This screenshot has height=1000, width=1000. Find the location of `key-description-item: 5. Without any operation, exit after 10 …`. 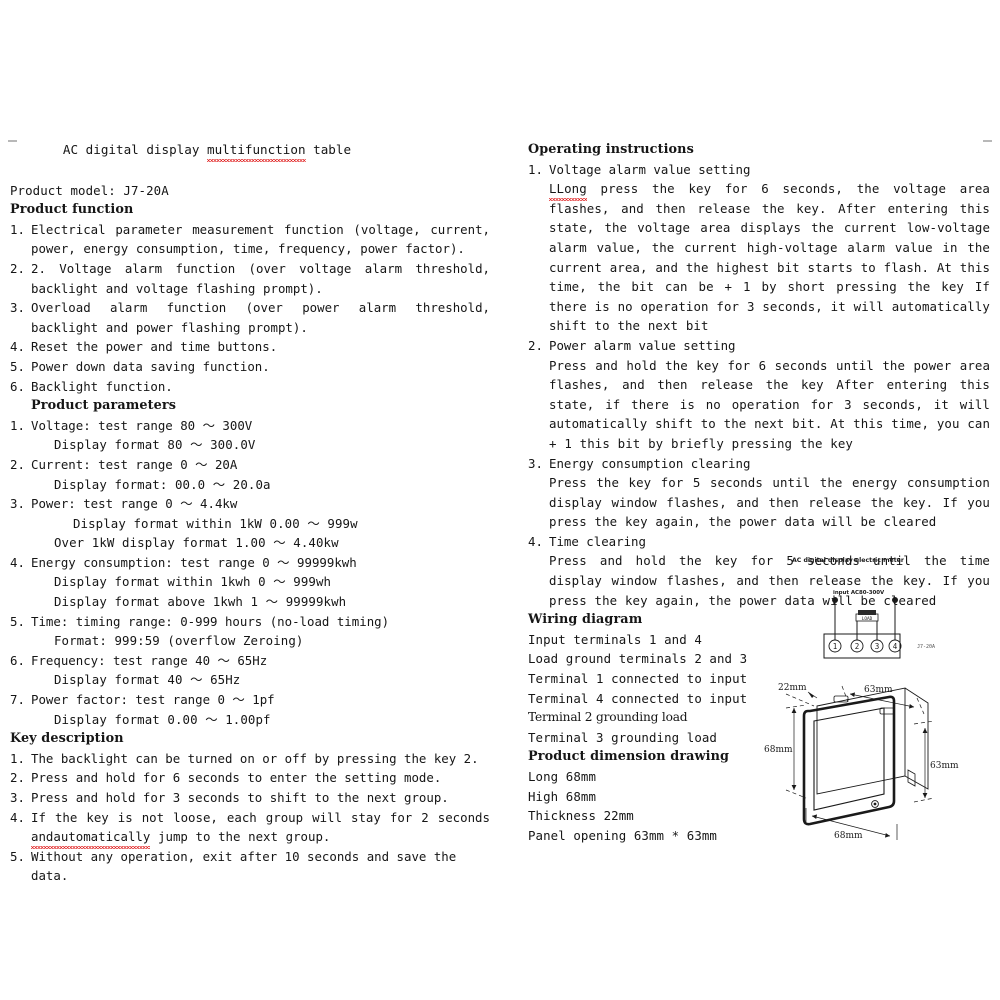

key-description-item: 5. Without any operation, exit after 10 … is located at coordinates (250, 866).